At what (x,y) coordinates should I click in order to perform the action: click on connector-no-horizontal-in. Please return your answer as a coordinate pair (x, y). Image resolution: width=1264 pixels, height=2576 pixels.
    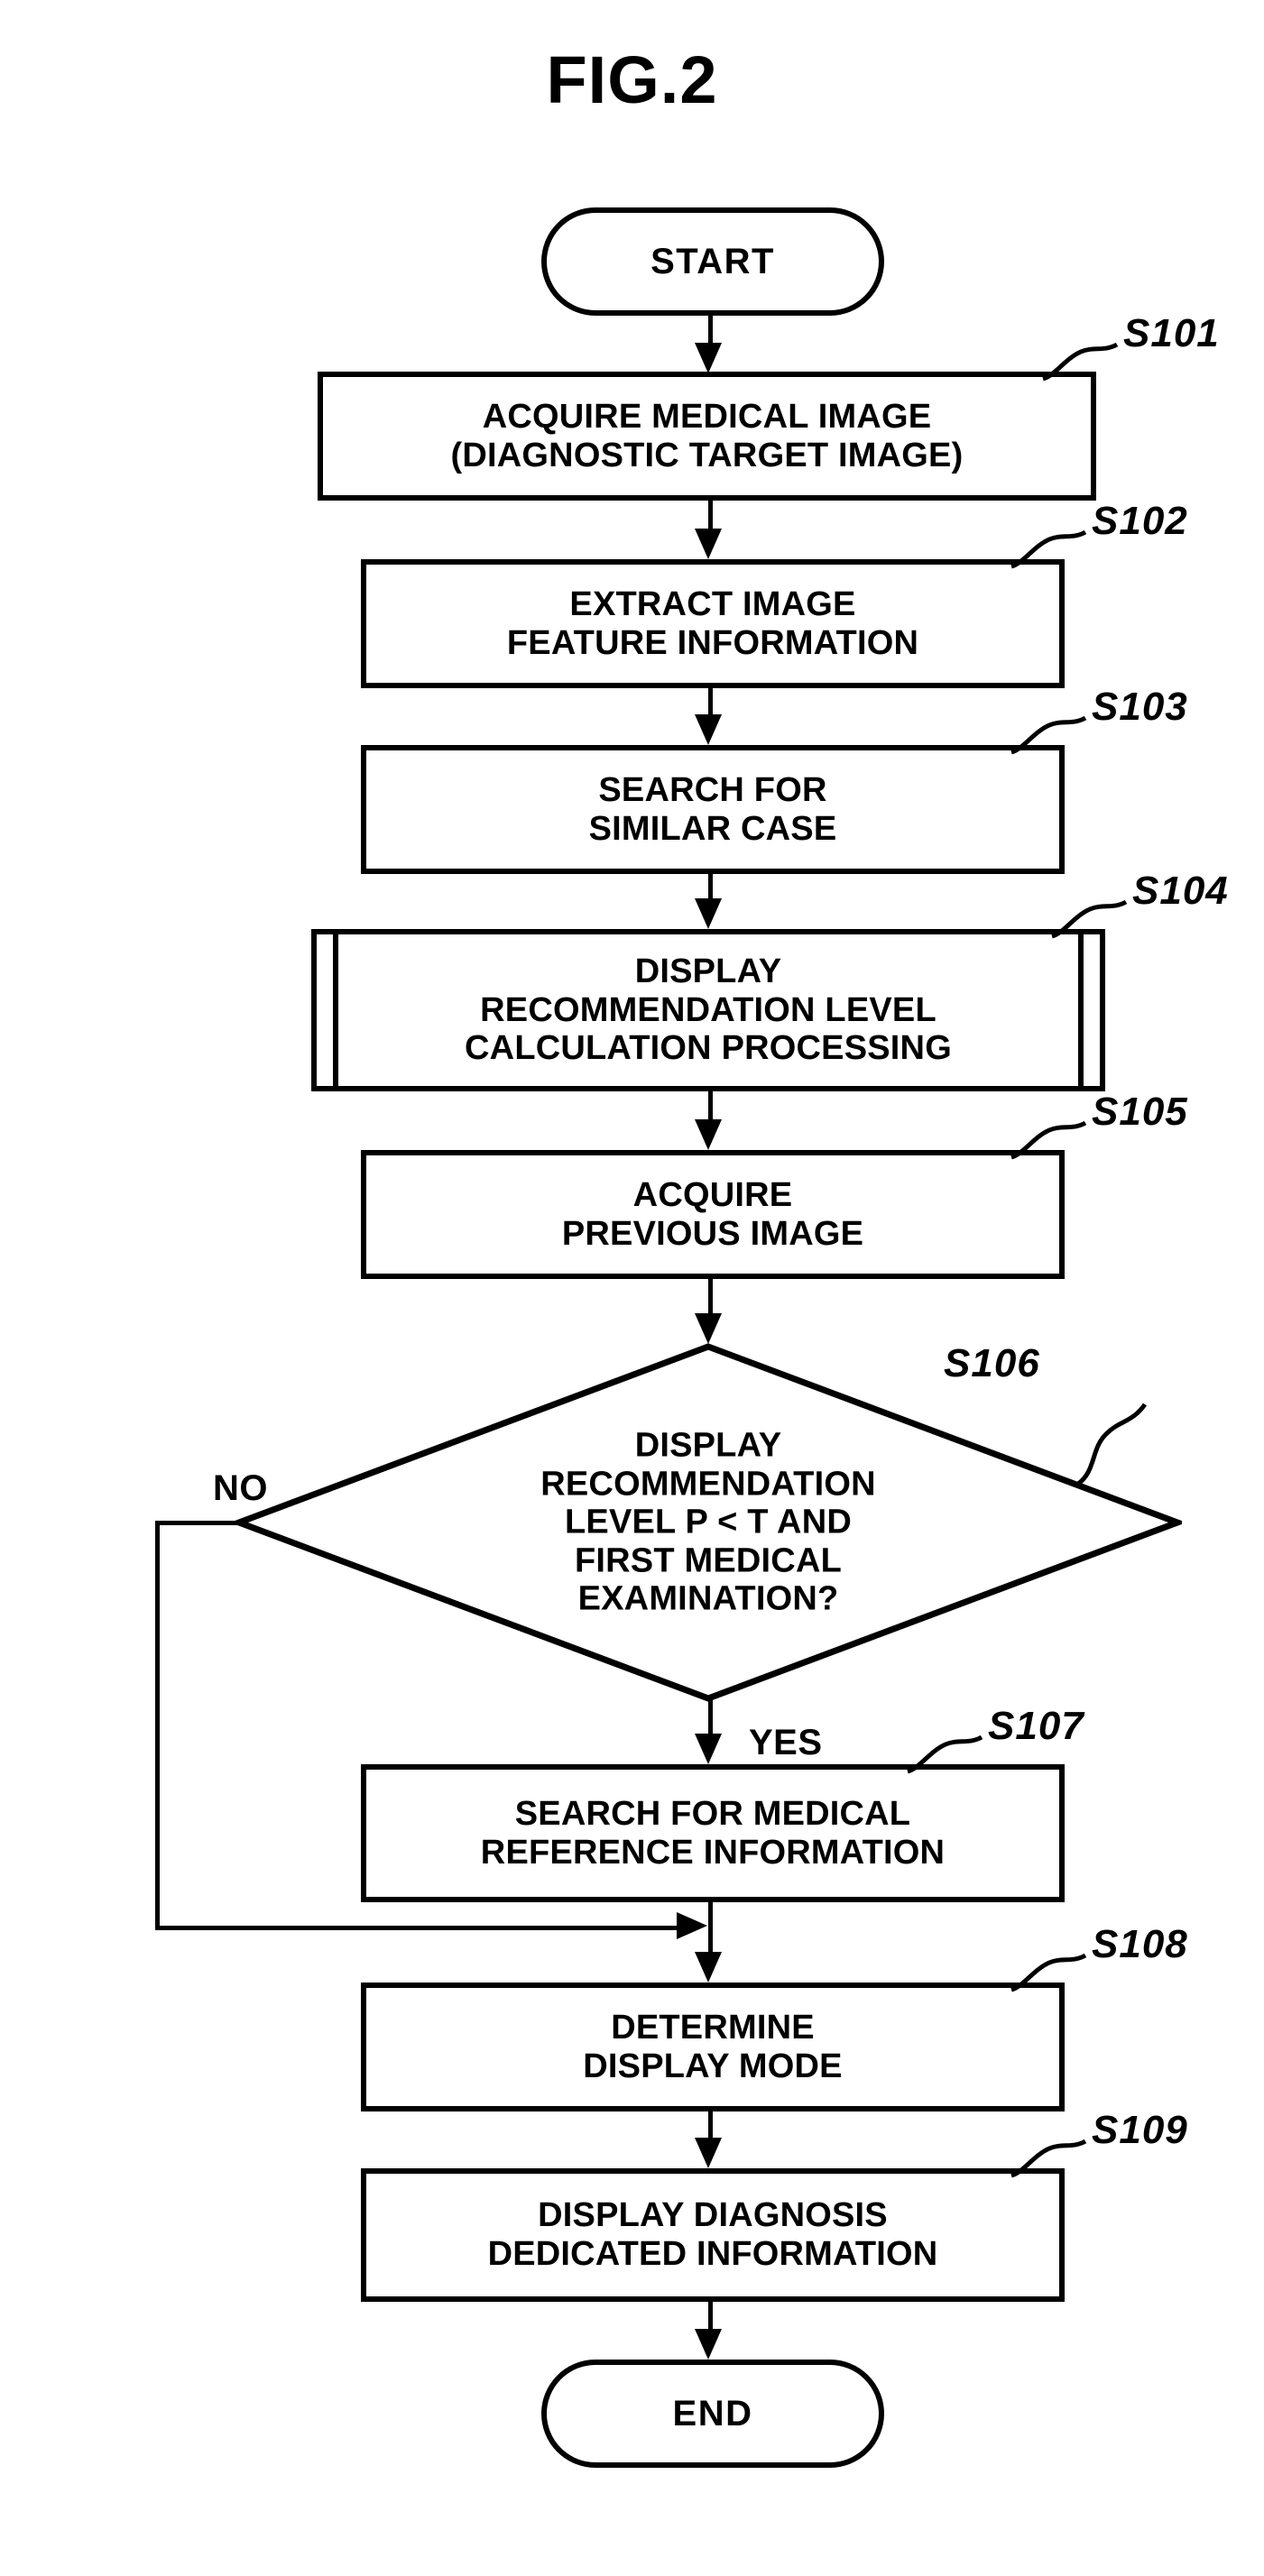
    Looking at the image, I should click on (416, 1928).